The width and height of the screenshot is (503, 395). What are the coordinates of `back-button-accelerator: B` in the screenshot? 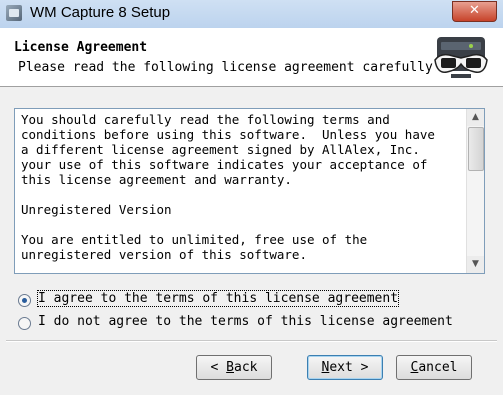 It's located at (230, 367).